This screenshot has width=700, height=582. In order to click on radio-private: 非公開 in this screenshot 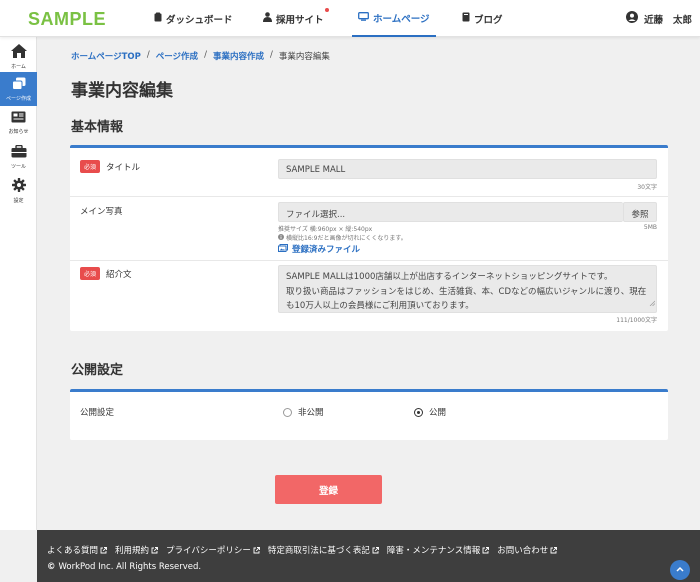, I will do `click(303, 412)`.